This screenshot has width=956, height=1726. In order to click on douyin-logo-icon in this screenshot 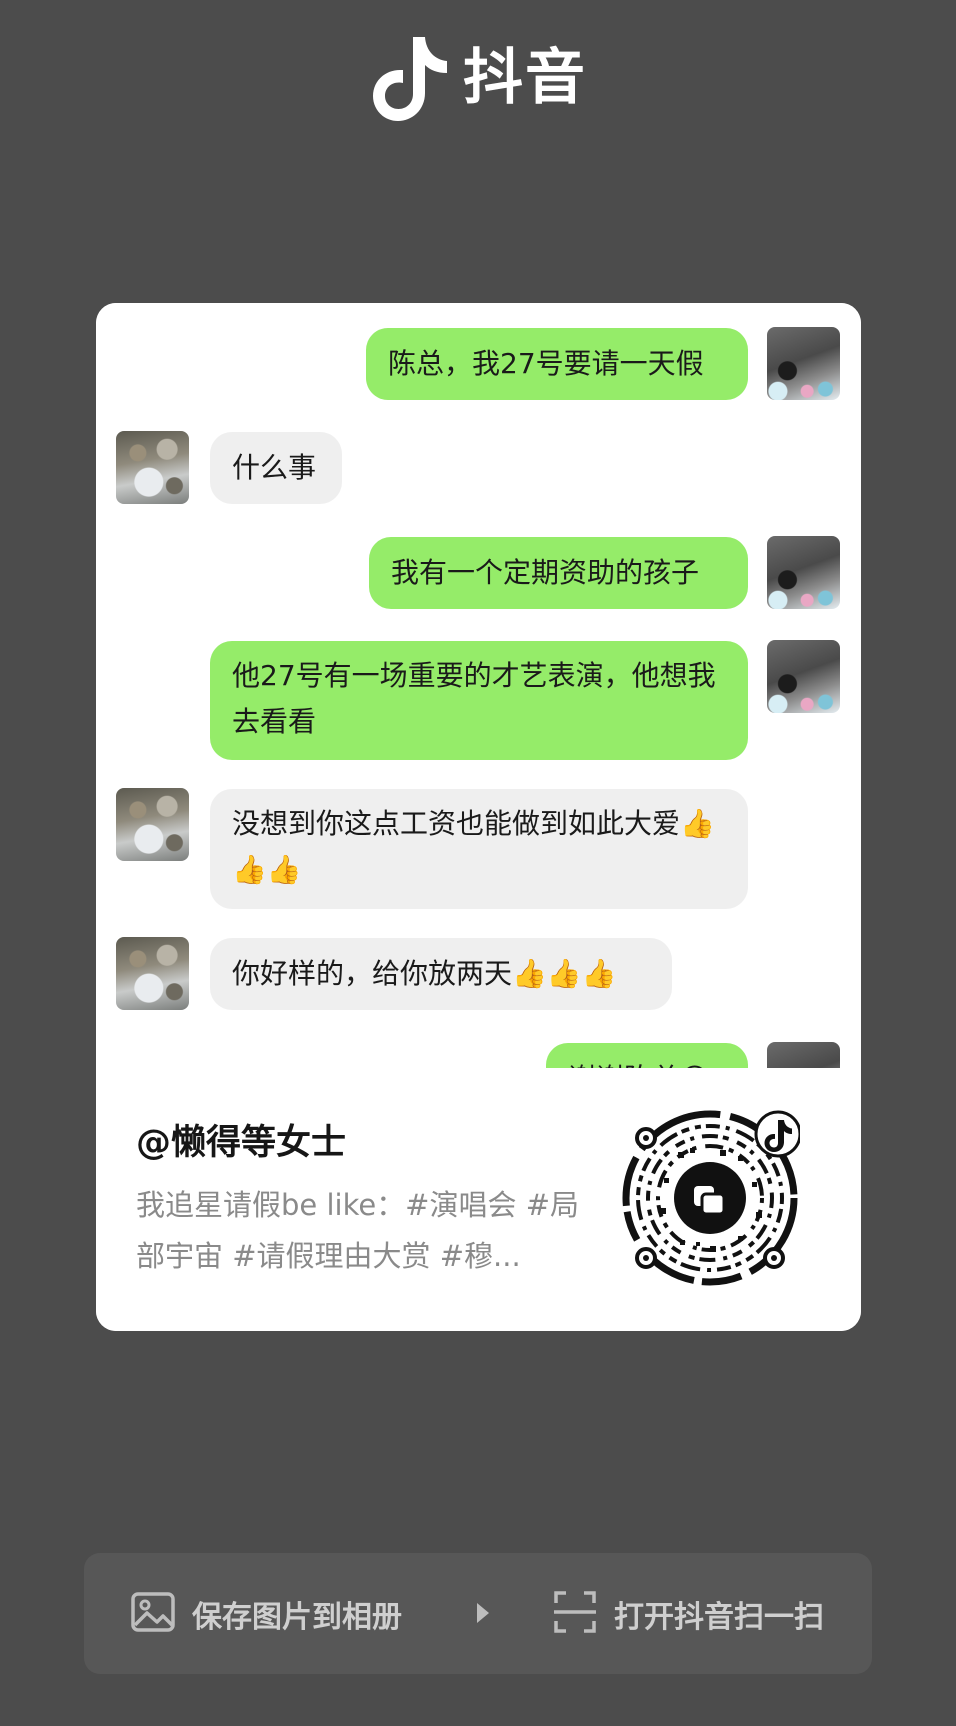, I will do `click(409, 78)`.